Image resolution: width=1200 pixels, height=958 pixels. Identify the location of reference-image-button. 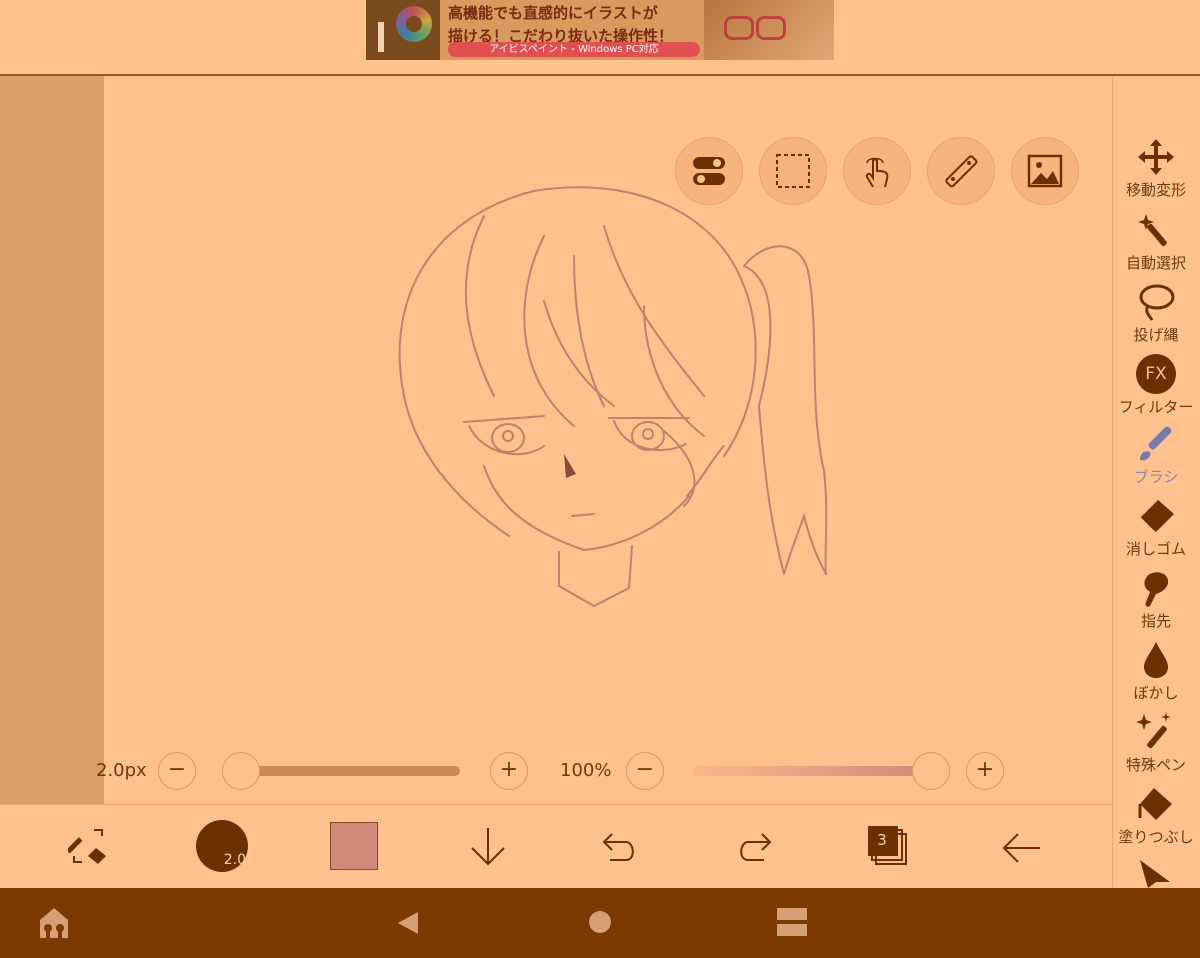
(1045, 171).